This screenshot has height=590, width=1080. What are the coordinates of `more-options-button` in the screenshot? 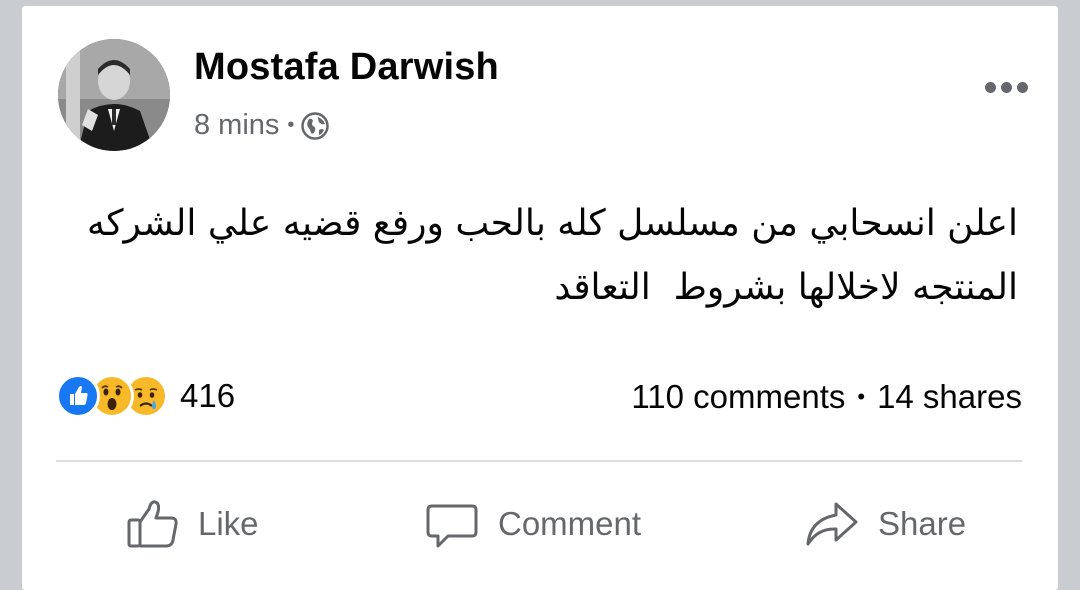 It's located at (1006, 87).